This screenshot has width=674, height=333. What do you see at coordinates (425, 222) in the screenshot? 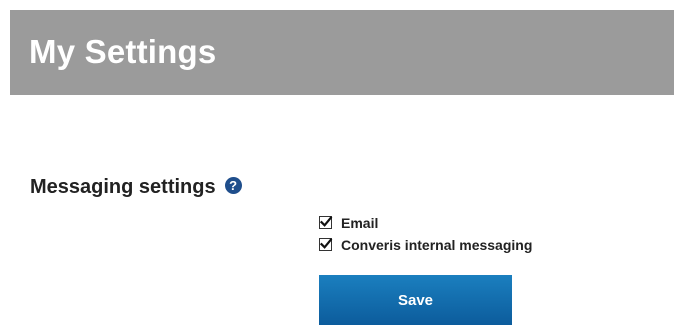
I see `email-option: Email` at bounding box center [425, 222].